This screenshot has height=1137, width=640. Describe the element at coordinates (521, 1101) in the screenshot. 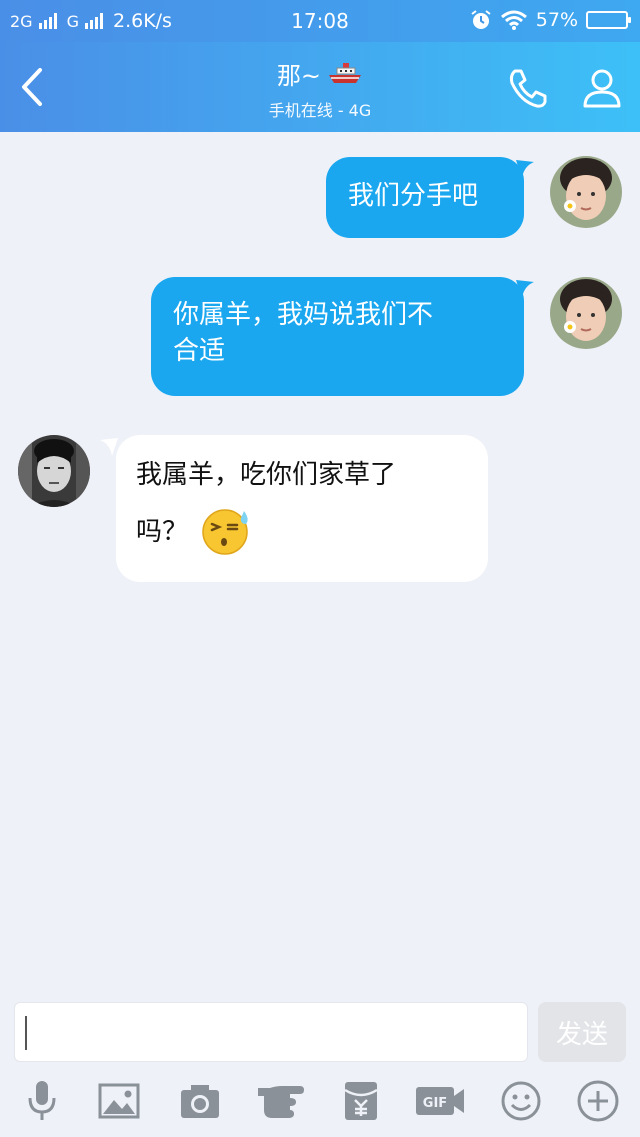

I see `emoji-icon` at that location.